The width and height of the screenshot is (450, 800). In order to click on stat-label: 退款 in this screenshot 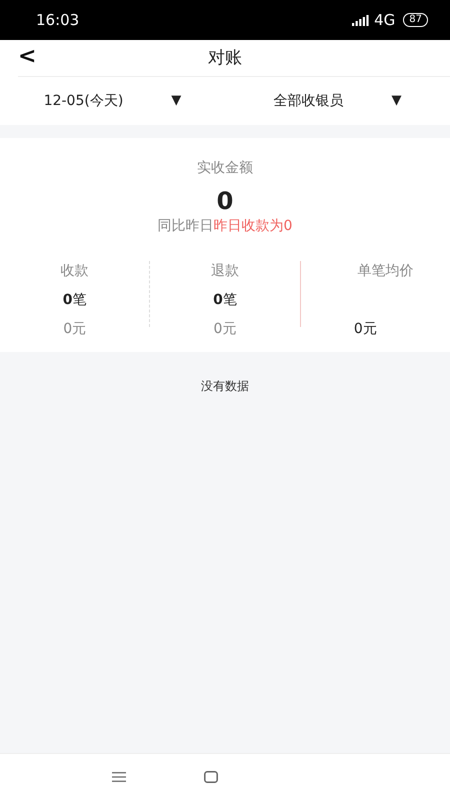, I will do `click(225, 271)`.